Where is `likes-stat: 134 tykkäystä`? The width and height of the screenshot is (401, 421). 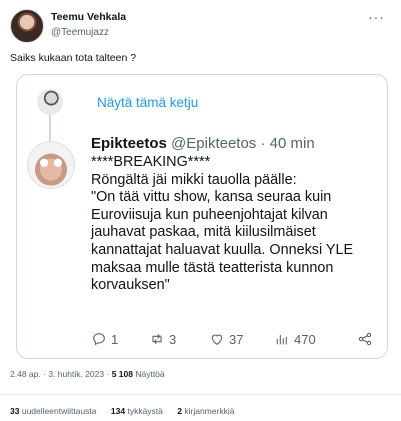 likes-stat: 134 tykkäystä is located at coordinates (138, 411).